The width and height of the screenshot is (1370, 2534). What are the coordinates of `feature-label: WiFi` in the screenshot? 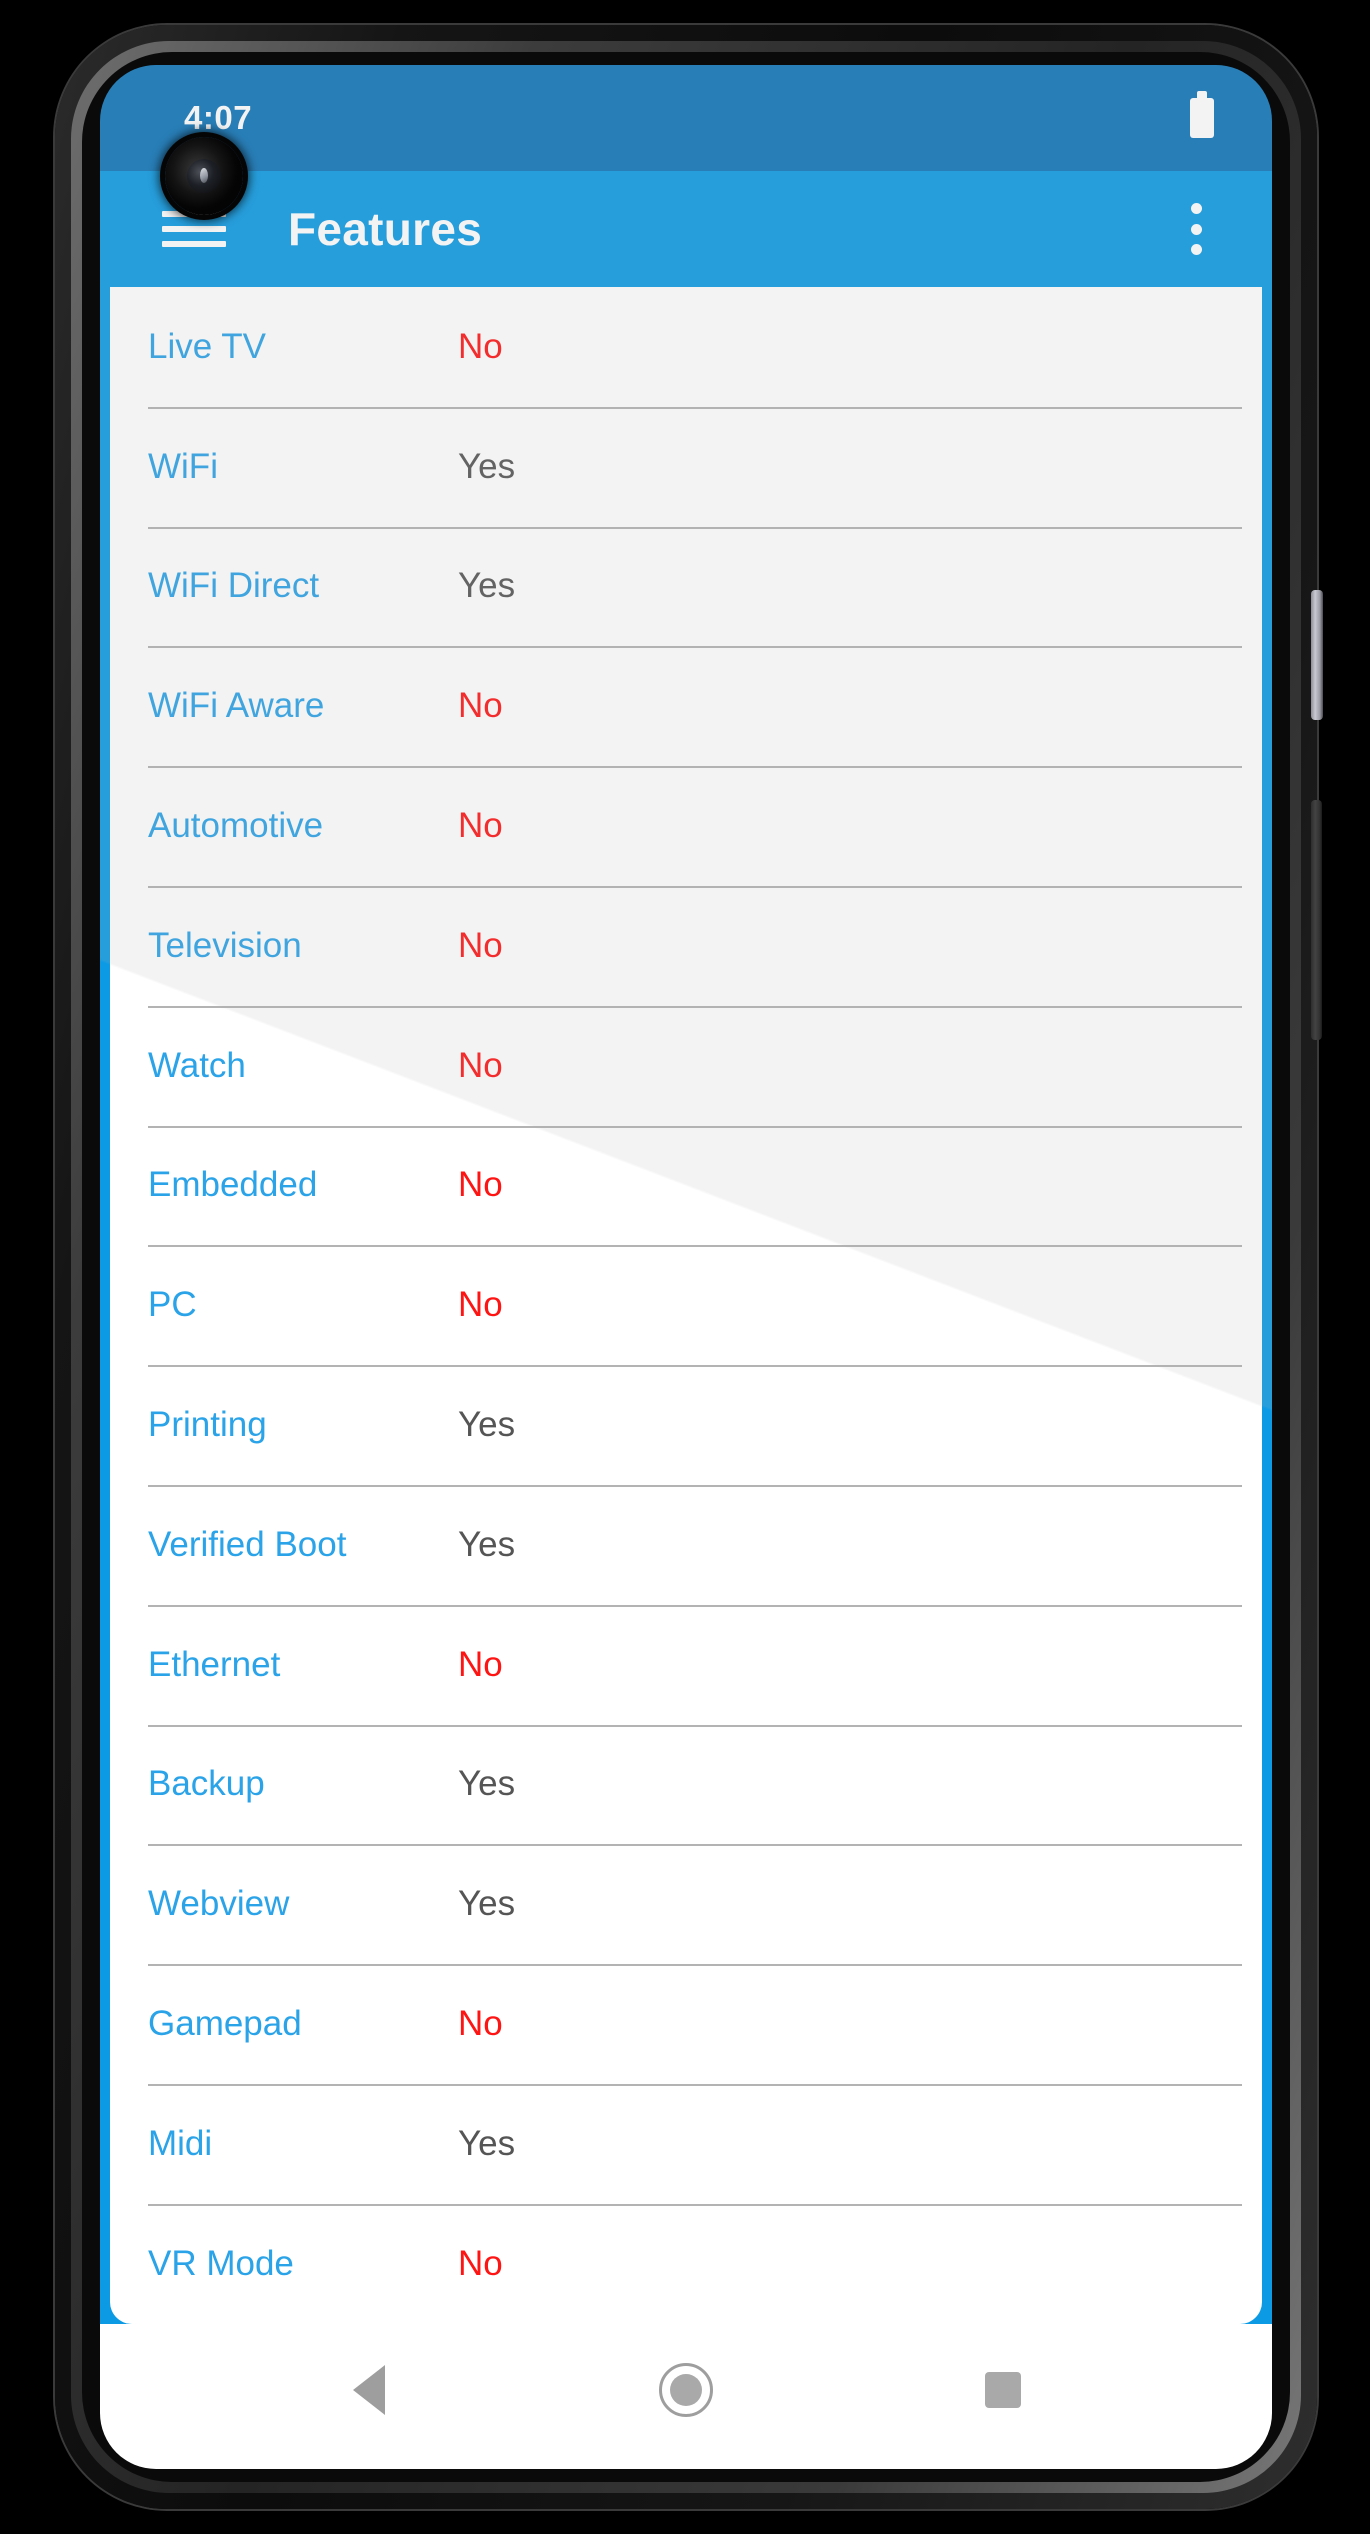 It's located at (183, 466).